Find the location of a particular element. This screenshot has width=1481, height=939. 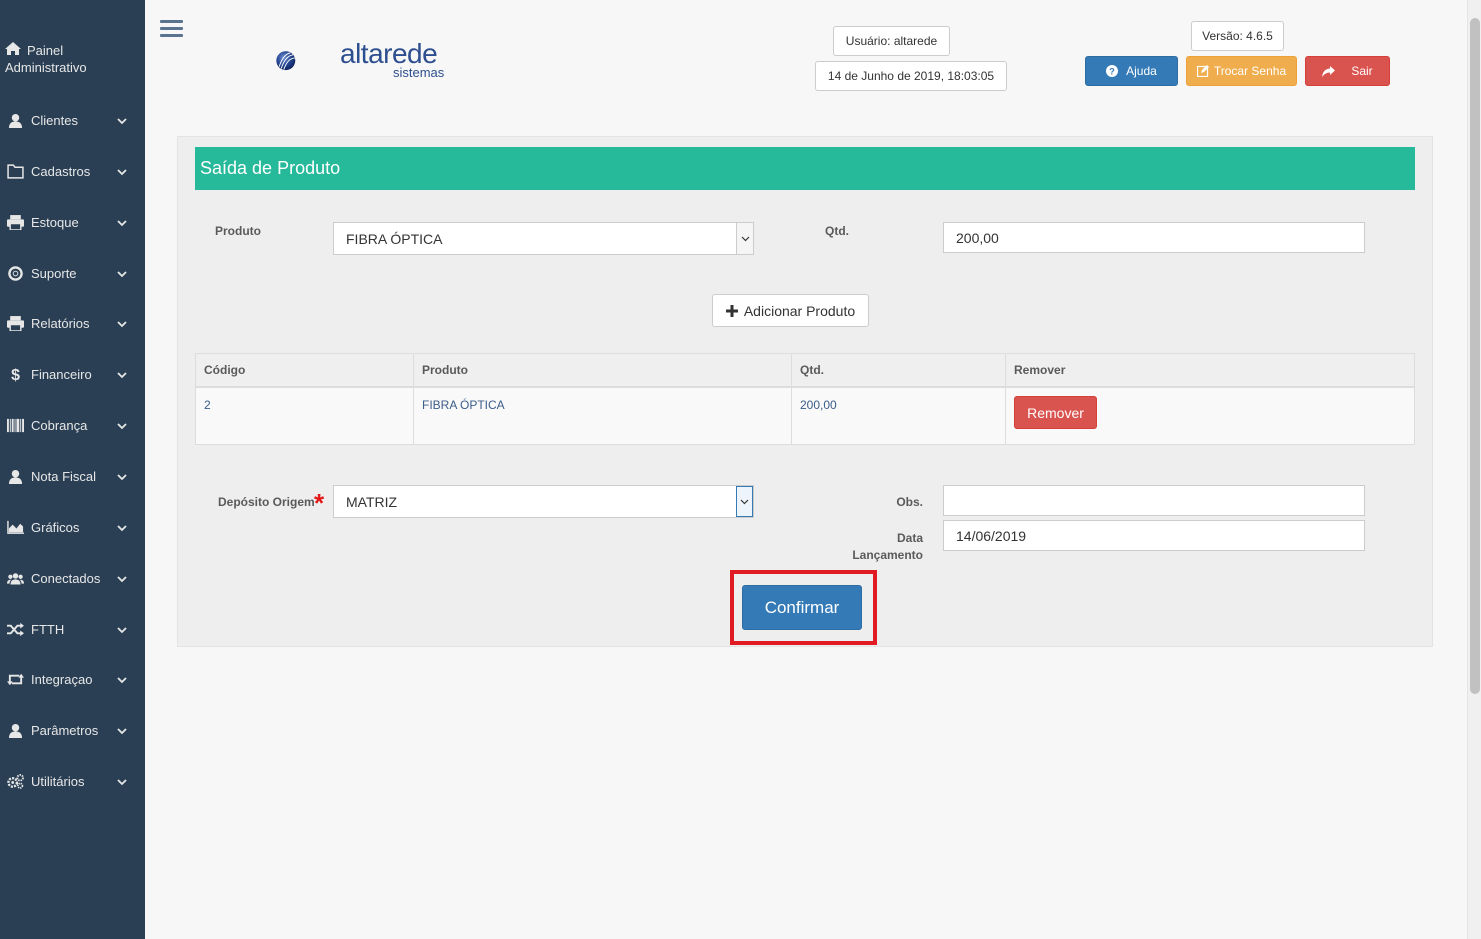

obs-input is located at coordinates (1154, 500).